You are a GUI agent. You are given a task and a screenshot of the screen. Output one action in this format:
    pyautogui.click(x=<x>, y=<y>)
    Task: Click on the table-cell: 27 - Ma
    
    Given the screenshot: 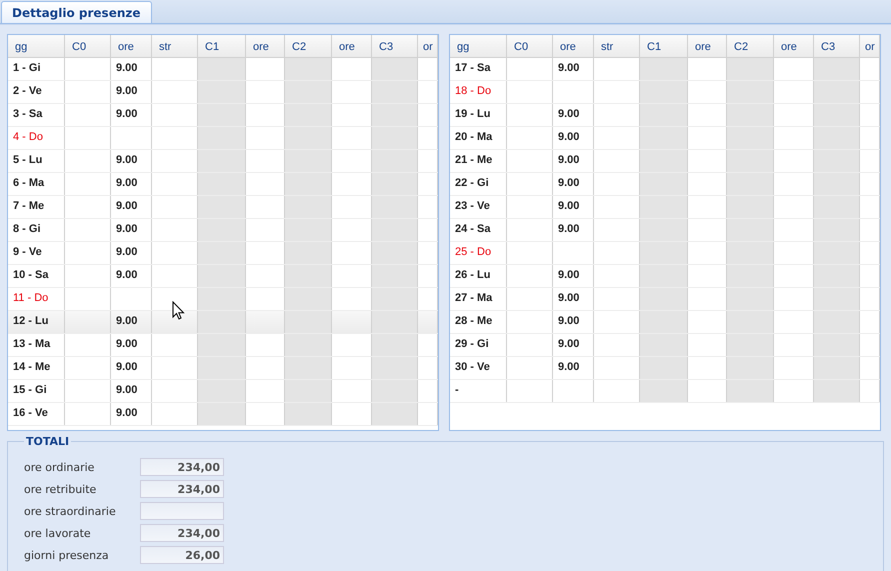 What is the action you would take?
    pyautogui.click(x=478, y=299)
    